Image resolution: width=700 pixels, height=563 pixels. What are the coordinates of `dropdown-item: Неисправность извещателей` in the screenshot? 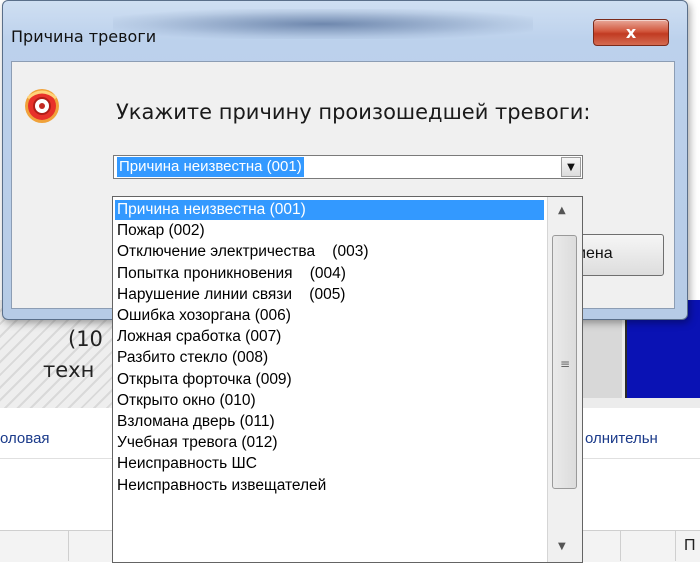 It's located at (221, 486).